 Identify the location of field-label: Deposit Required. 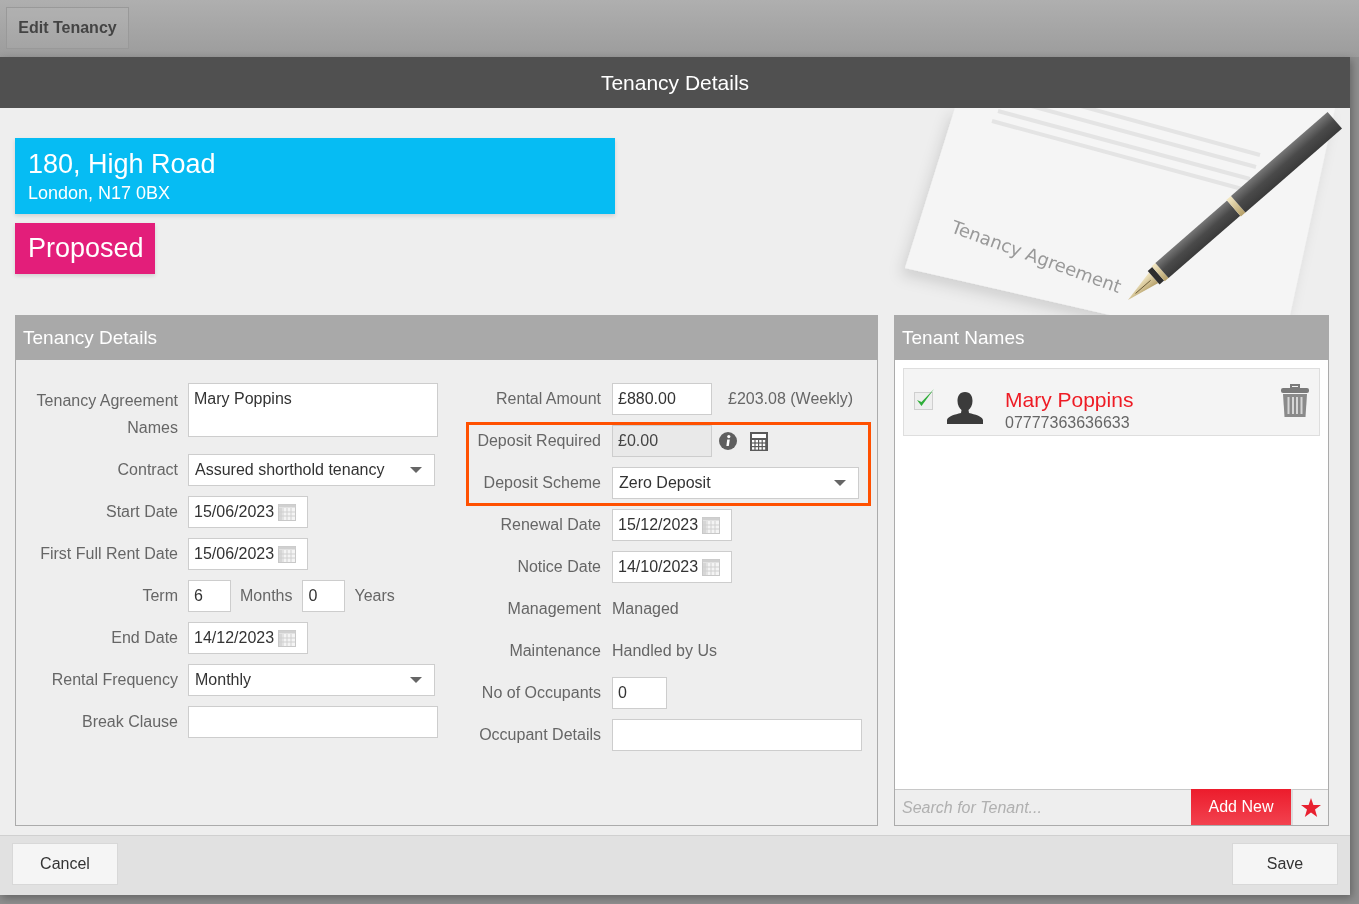
(538, 441).